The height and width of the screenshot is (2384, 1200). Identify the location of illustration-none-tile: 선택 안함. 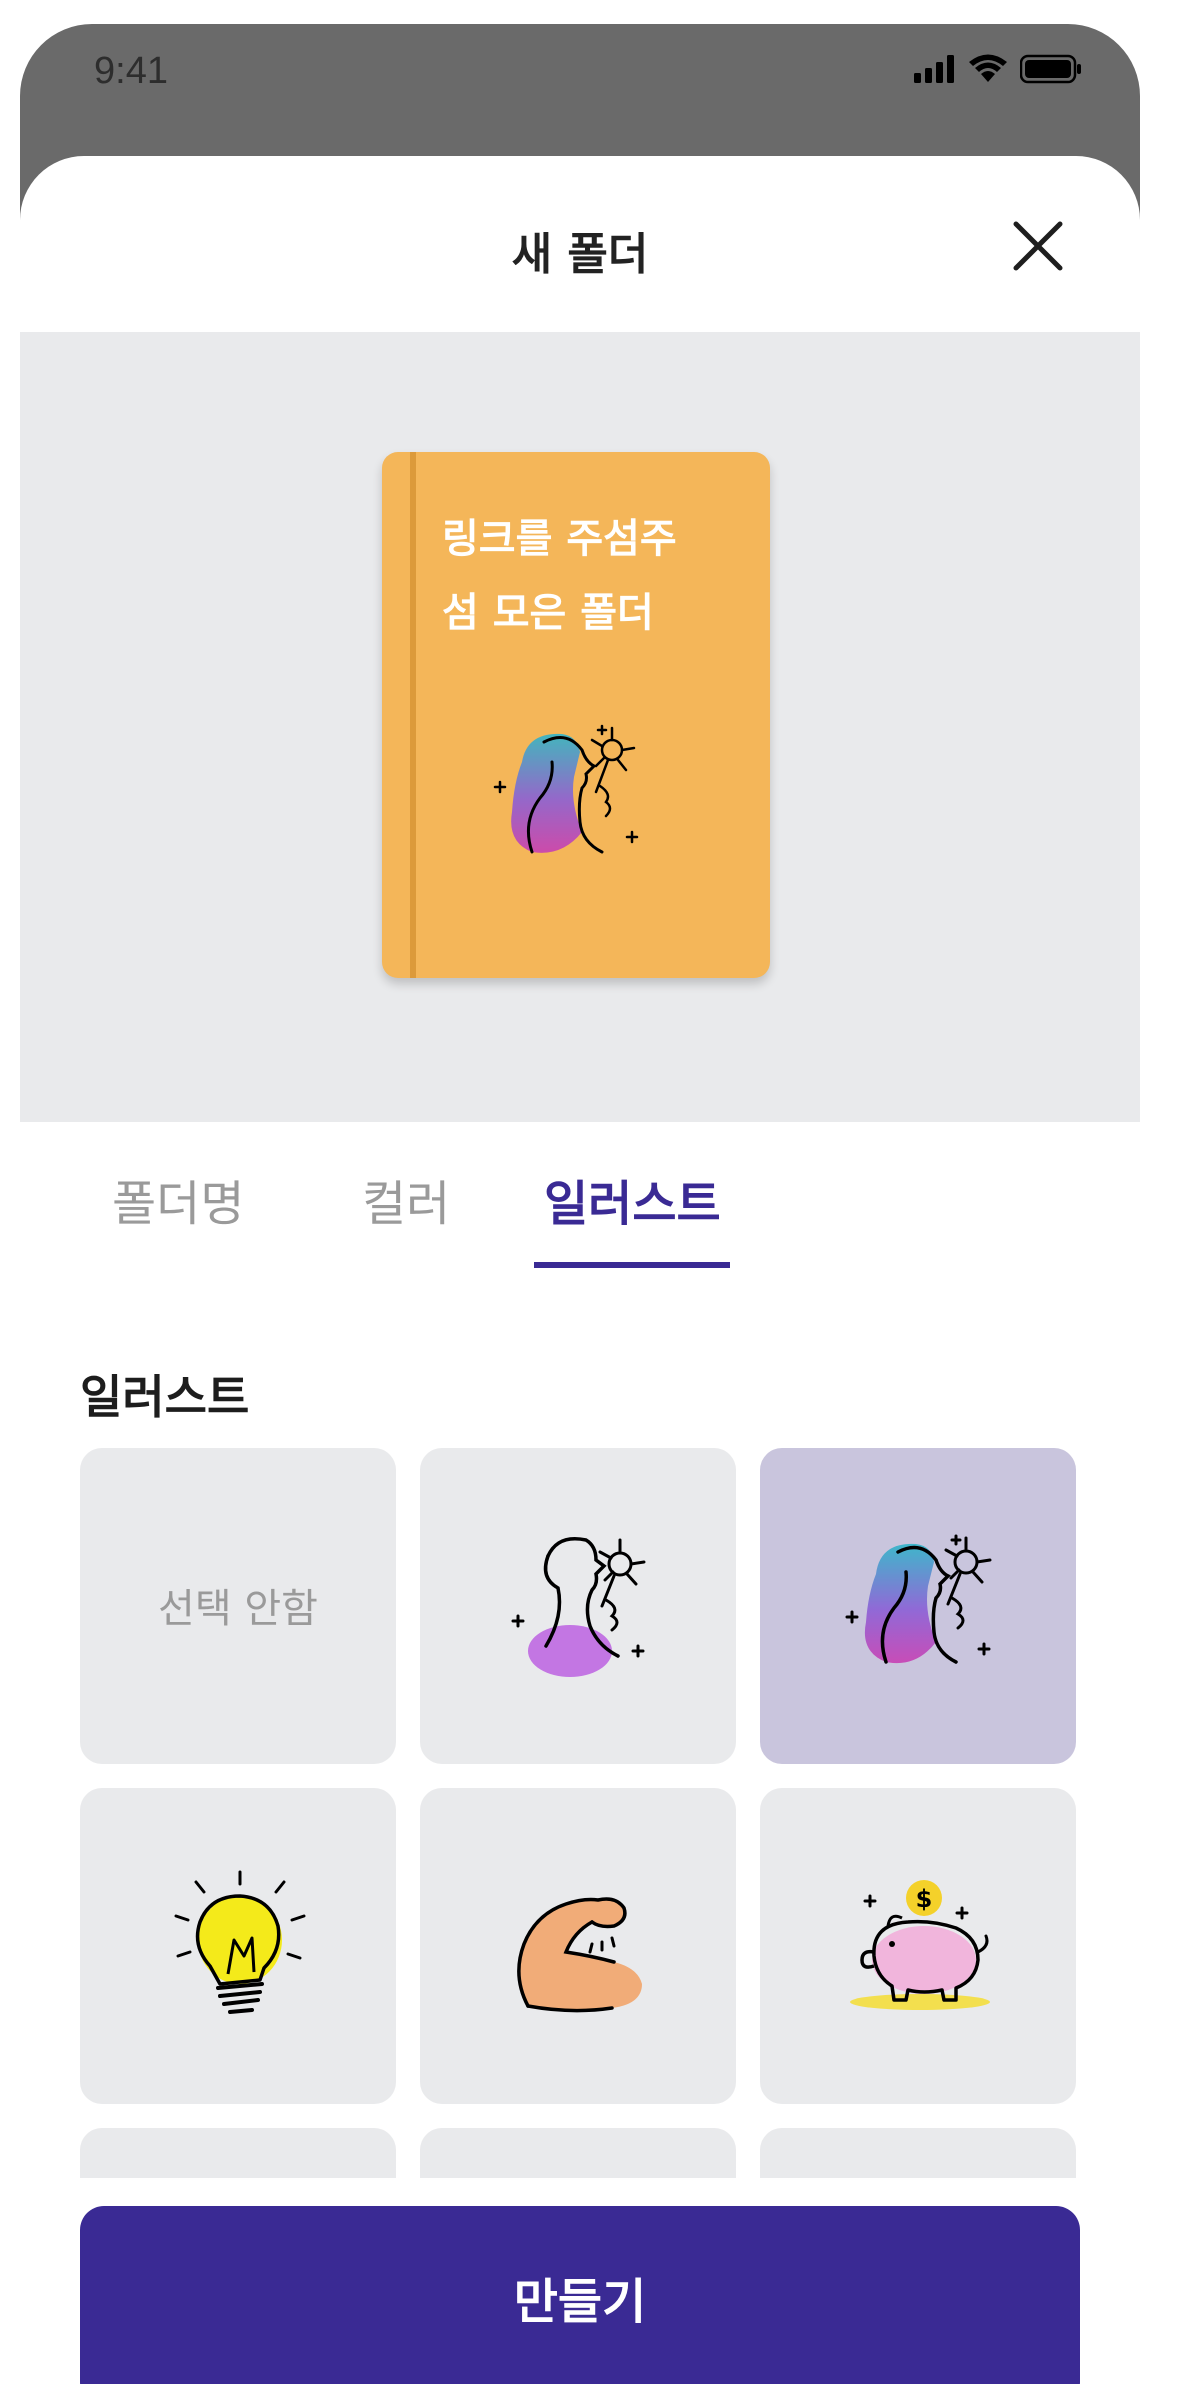
(238, 1606).